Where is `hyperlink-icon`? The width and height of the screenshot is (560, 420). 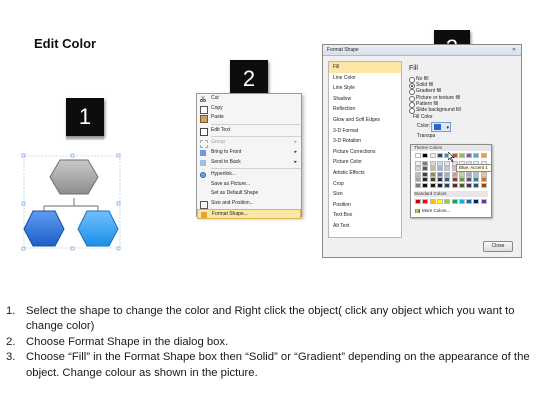 hyperlink-icon is located at coordinates (203, 175).